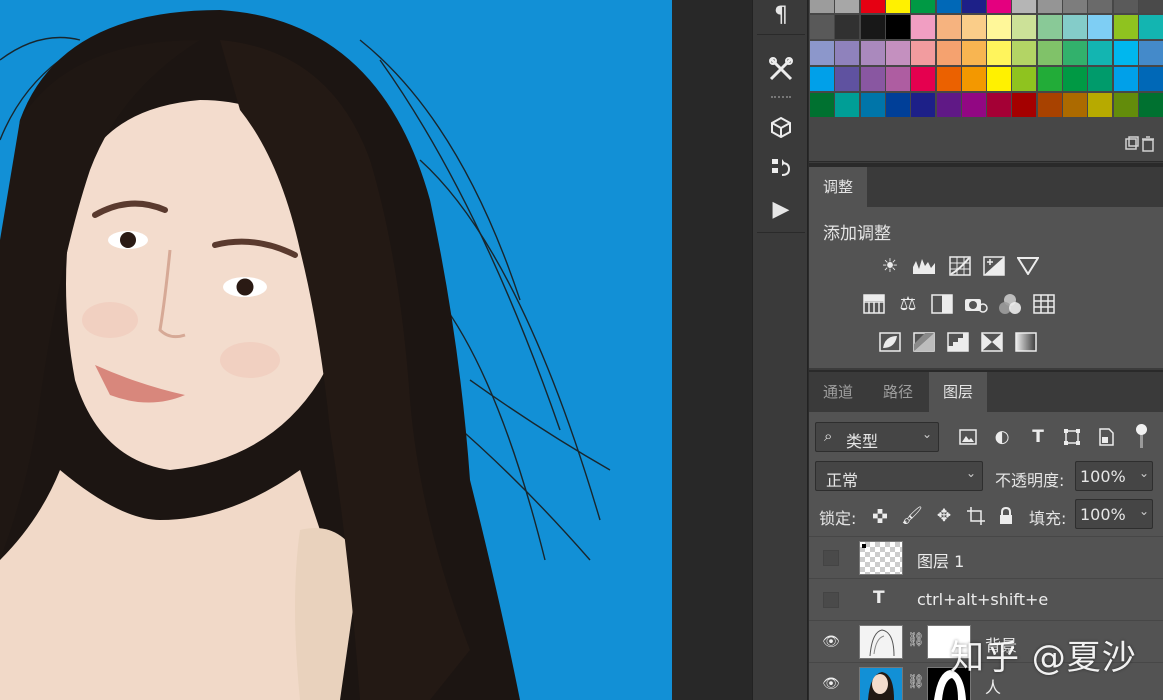 This screenshot has width=1163, height=700. What do you see at coordinates (944, 516) in the screenshot?
I see `lock-move-icon: ✥` at bounding box center [944, 516].